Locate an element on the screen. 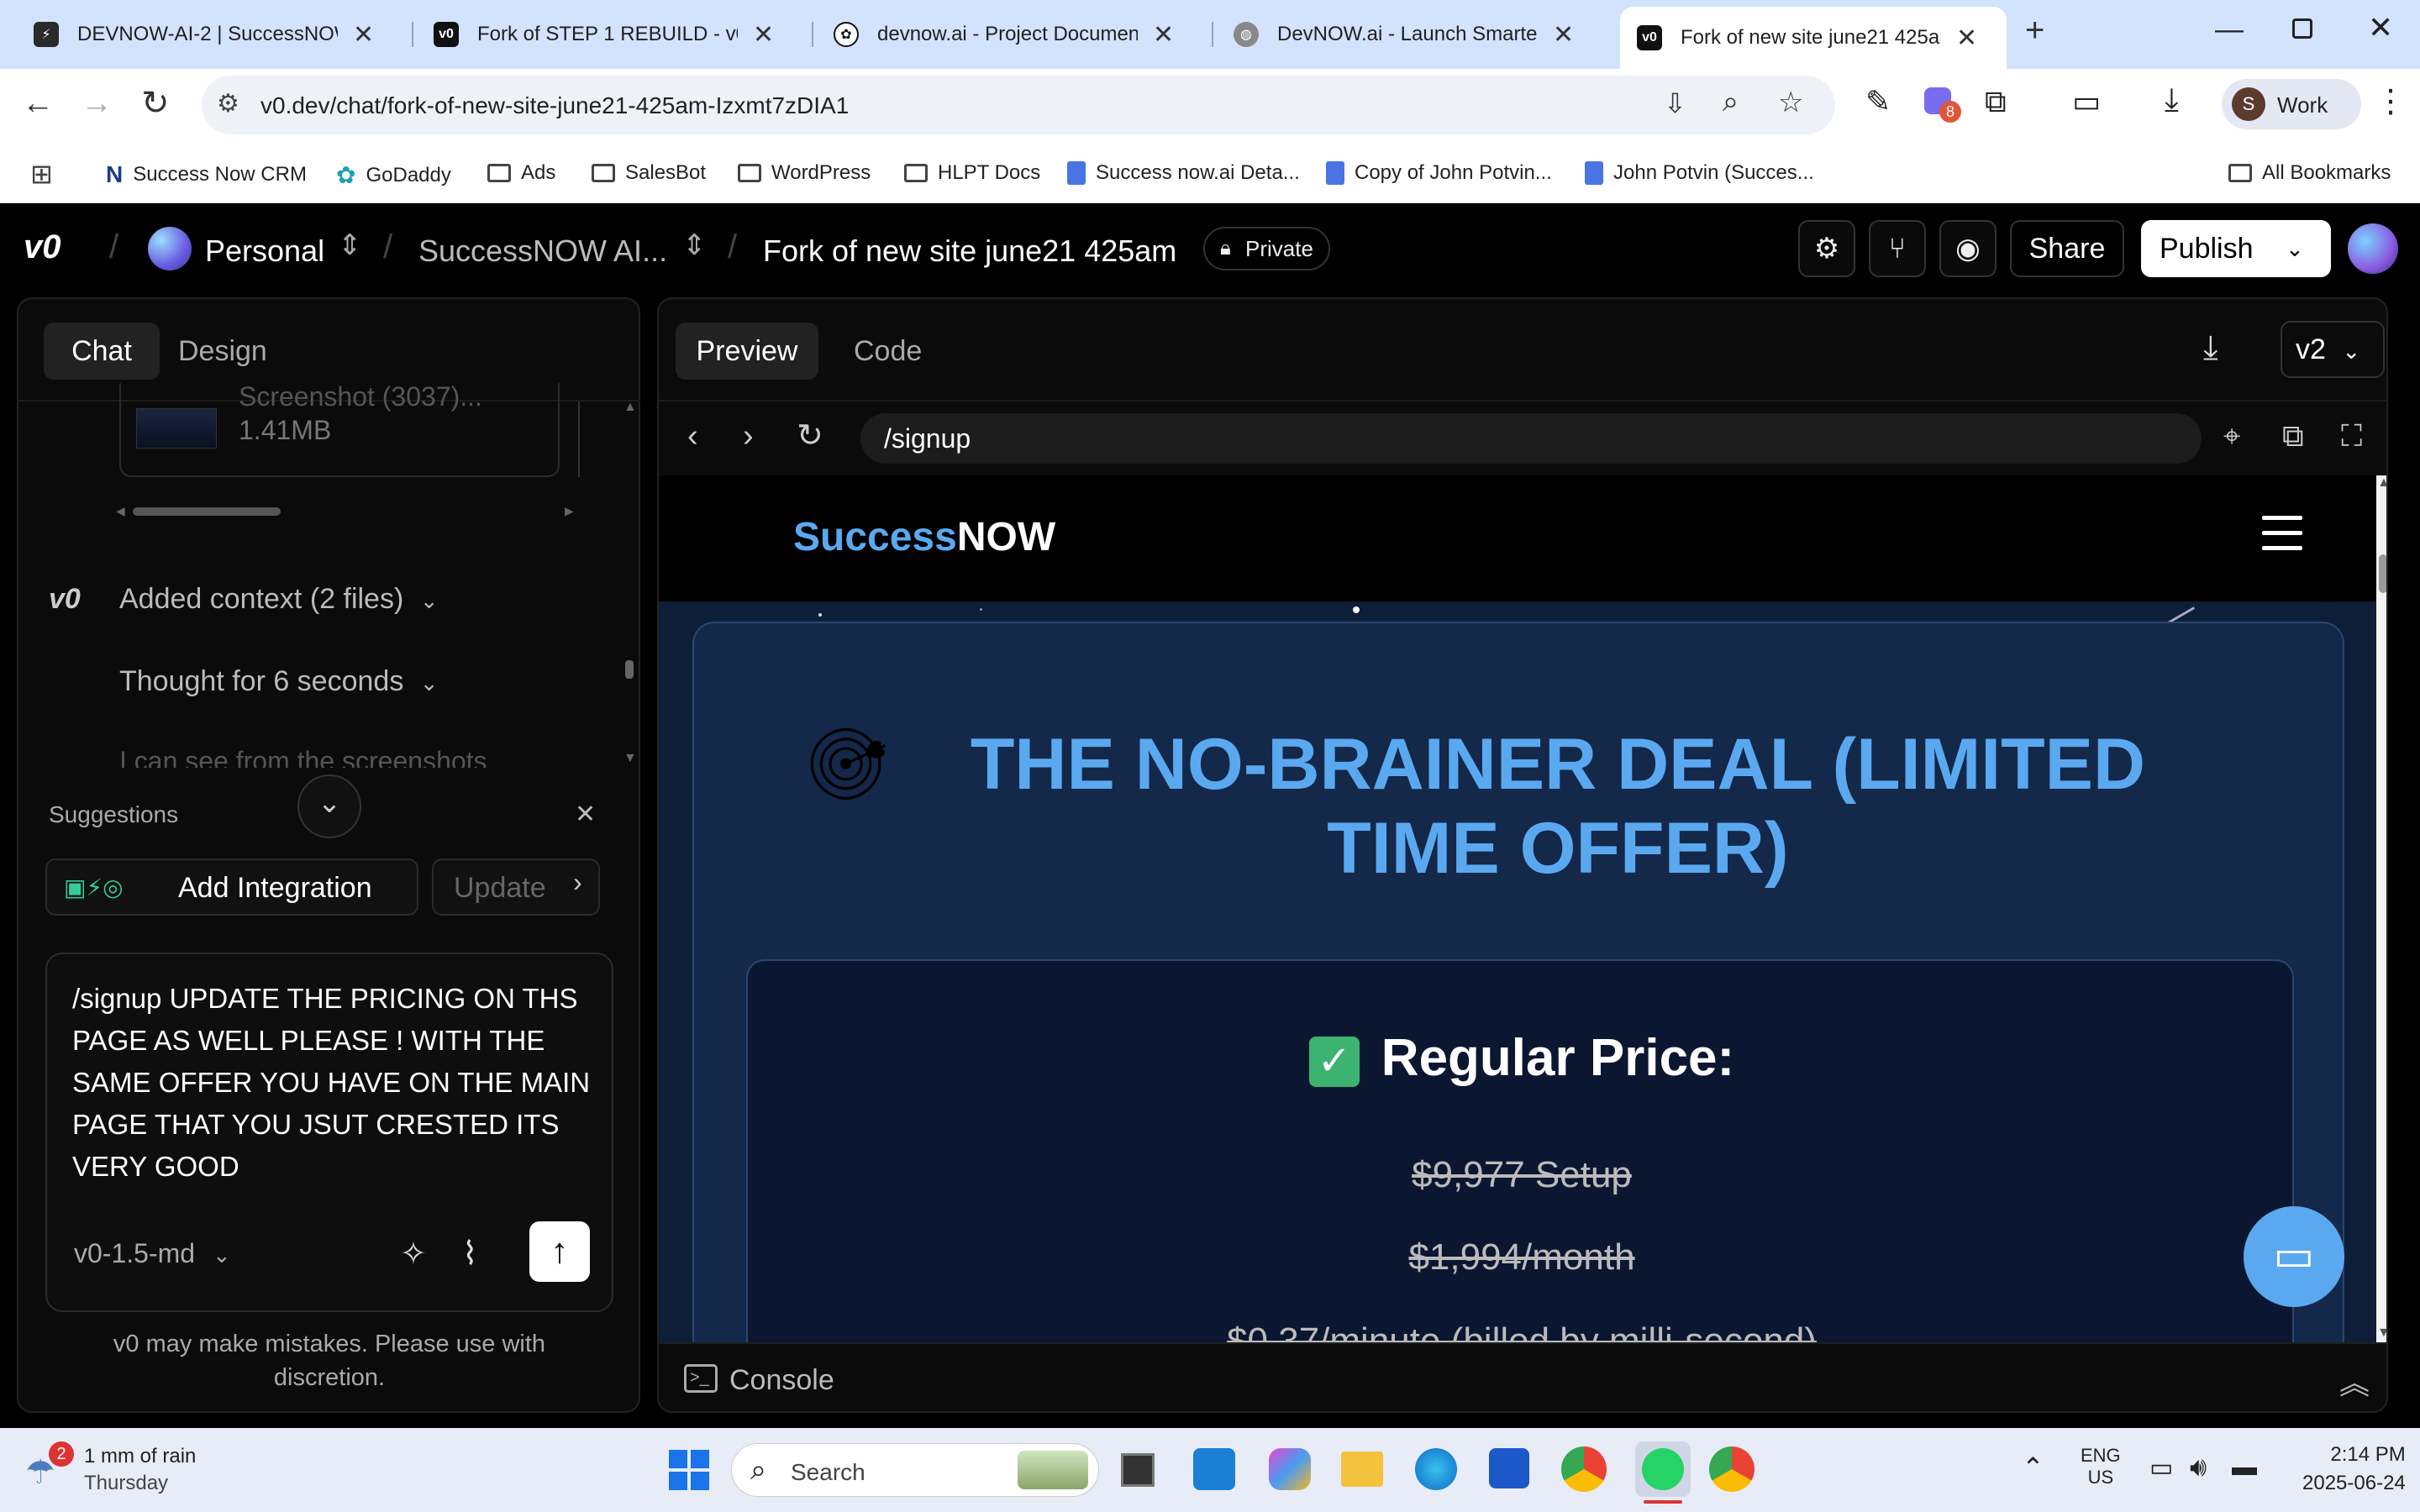 This screenshot has width=2420, height=1512. share-button: Share is located at coordinates (2067, 248).